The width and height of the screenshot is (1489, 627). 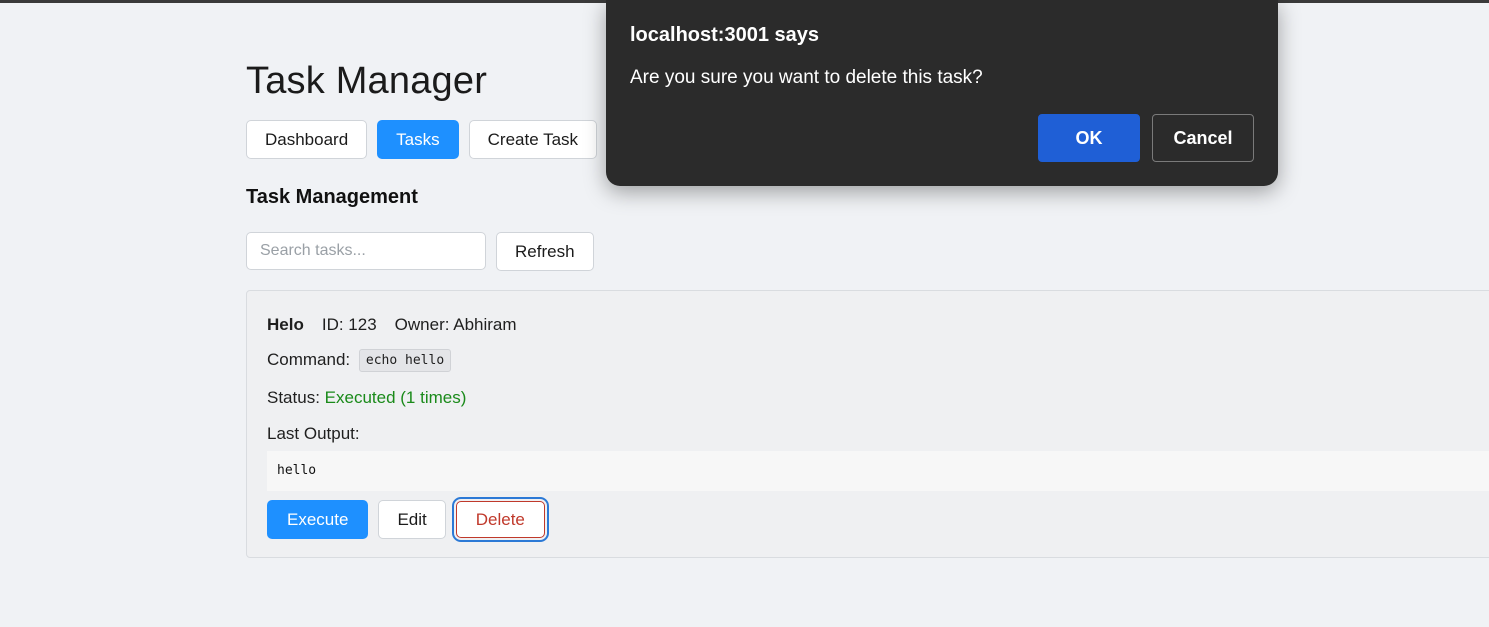 I want to click on nav-dashboard-button: Dashboard, so click(x=307, y=139).